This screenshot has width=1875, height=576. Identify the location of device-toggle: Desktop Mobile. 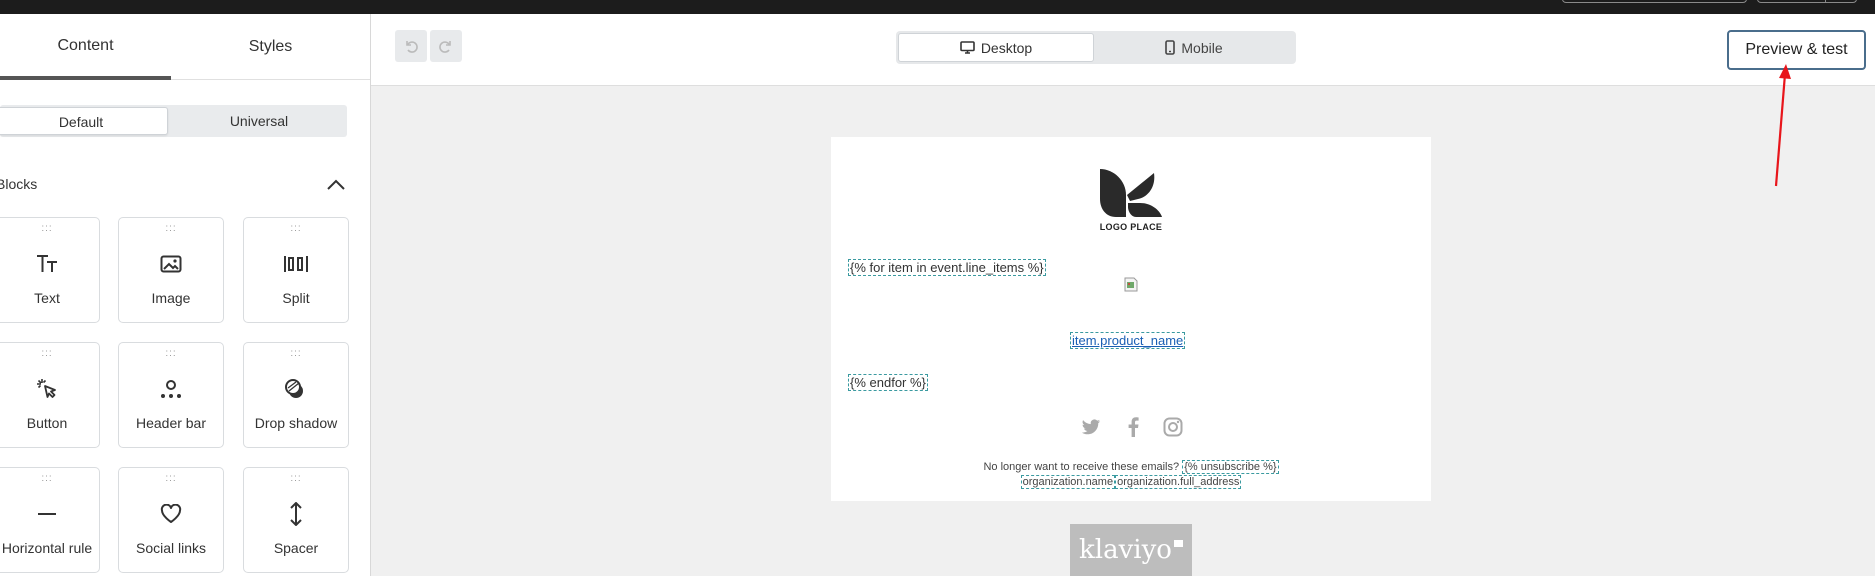
(1096, 47).